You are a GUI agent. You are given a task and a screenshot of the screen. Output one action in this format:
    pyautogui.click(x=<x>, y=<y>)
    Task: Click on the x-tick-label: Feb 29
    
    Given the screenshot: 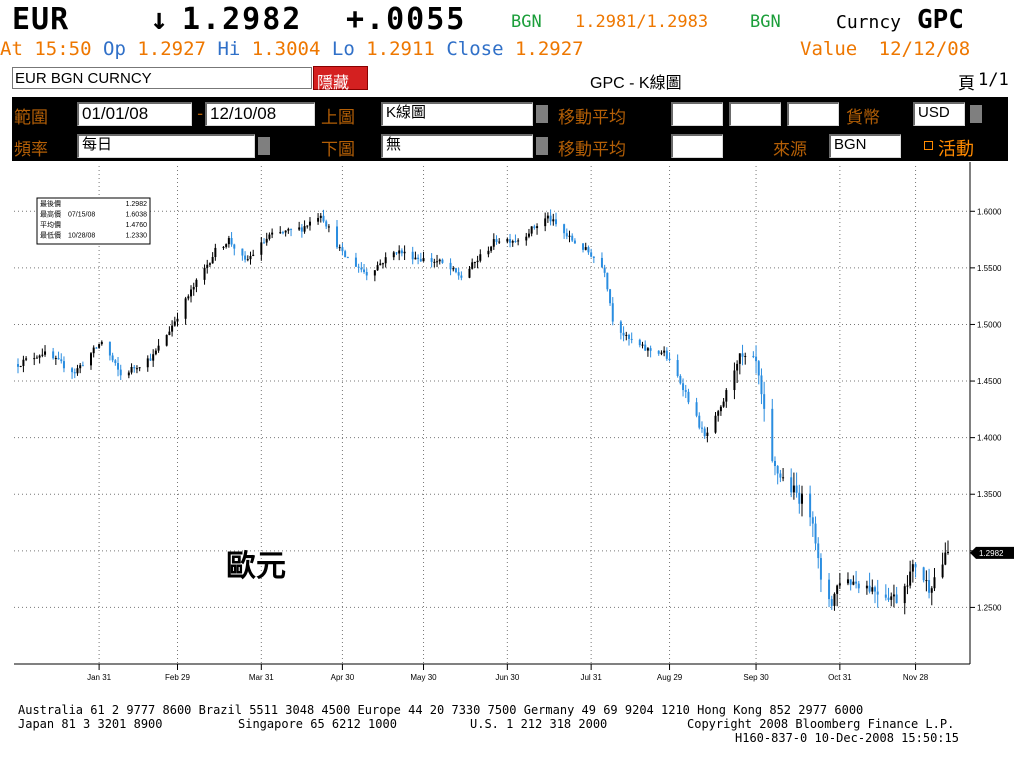 What is the action you would take?
    pyautogui.click(x=177, y=677)
    